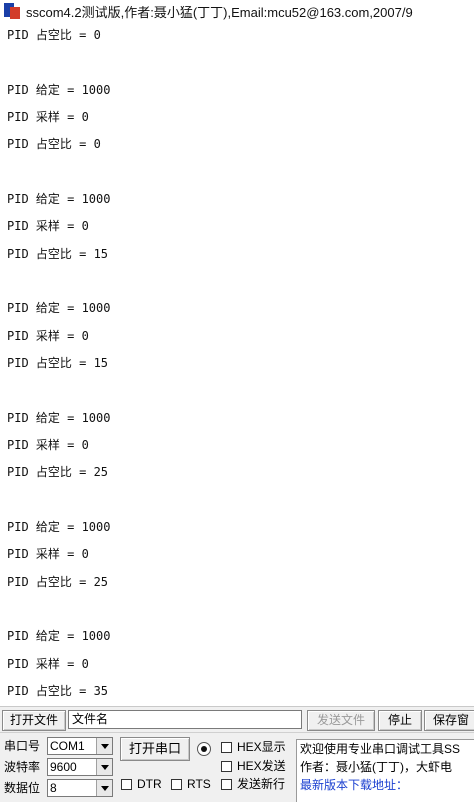 Image resolution: width=474 pixels, height=802 pixels. Describe the element at coordinates (176, 784) in the screenshot. I see `rts-checkbox` at that location.